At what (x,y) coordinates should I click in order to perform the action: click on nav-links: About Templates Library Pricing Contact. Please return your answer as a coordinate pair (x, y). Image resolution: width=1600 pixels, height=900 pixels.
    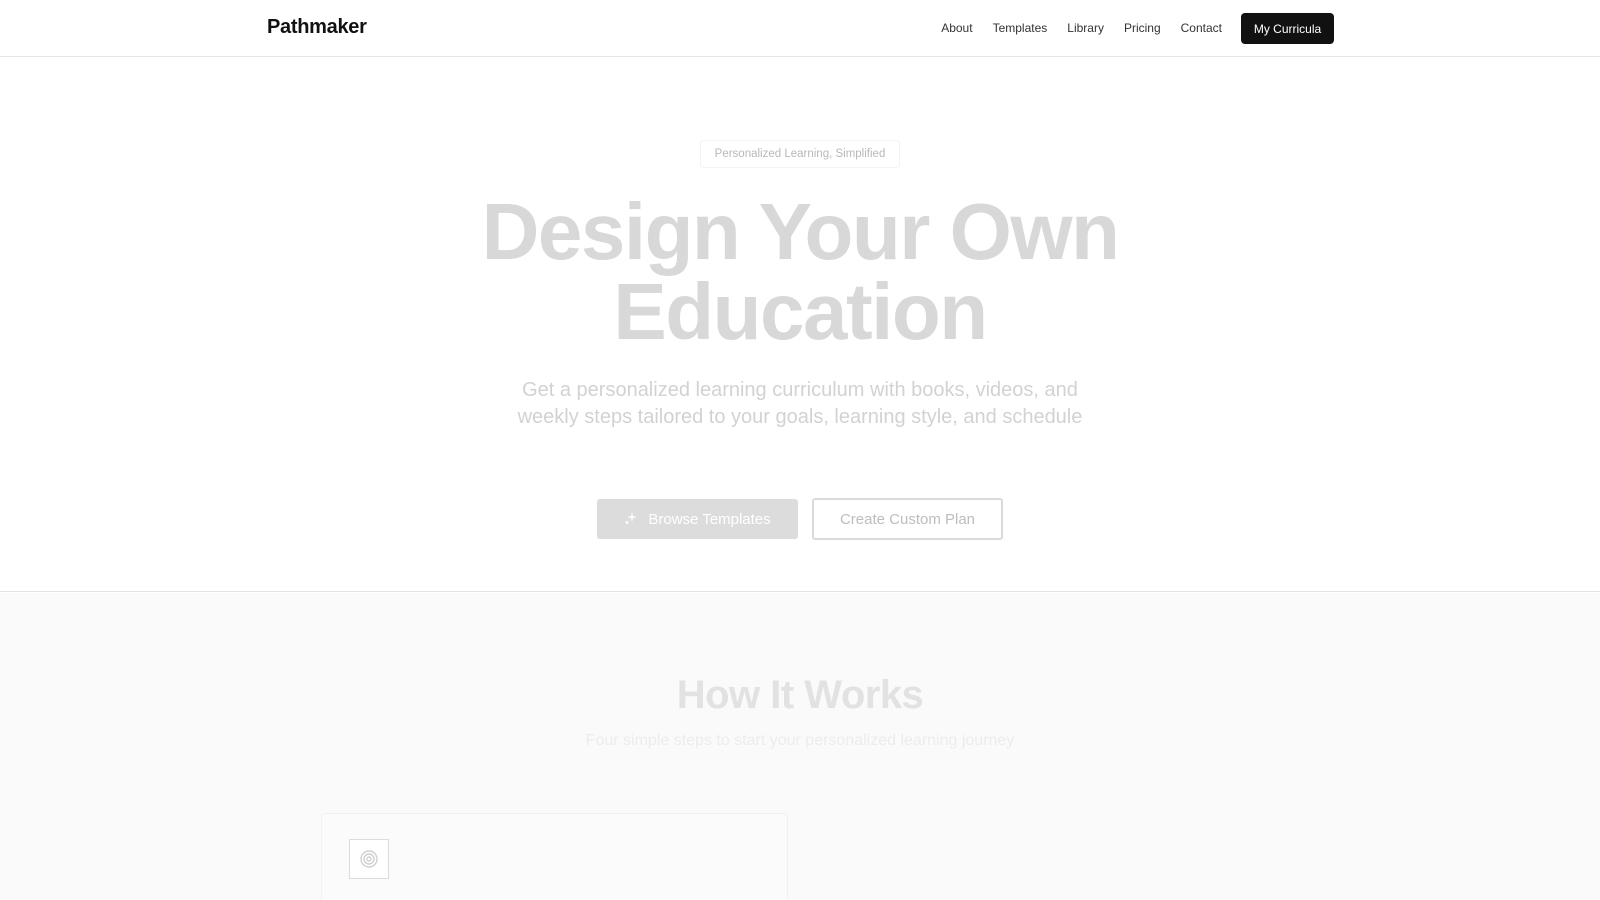
    Looking at the image, I should click on (1071, 28).